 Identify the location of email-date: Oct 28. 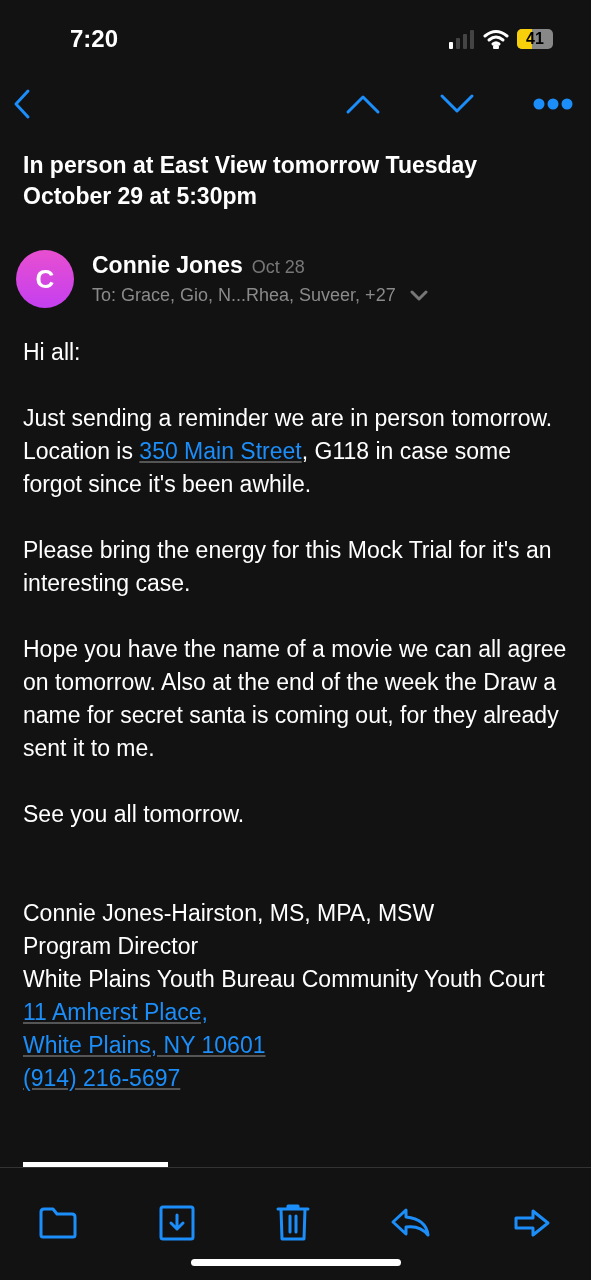
(278, 267).